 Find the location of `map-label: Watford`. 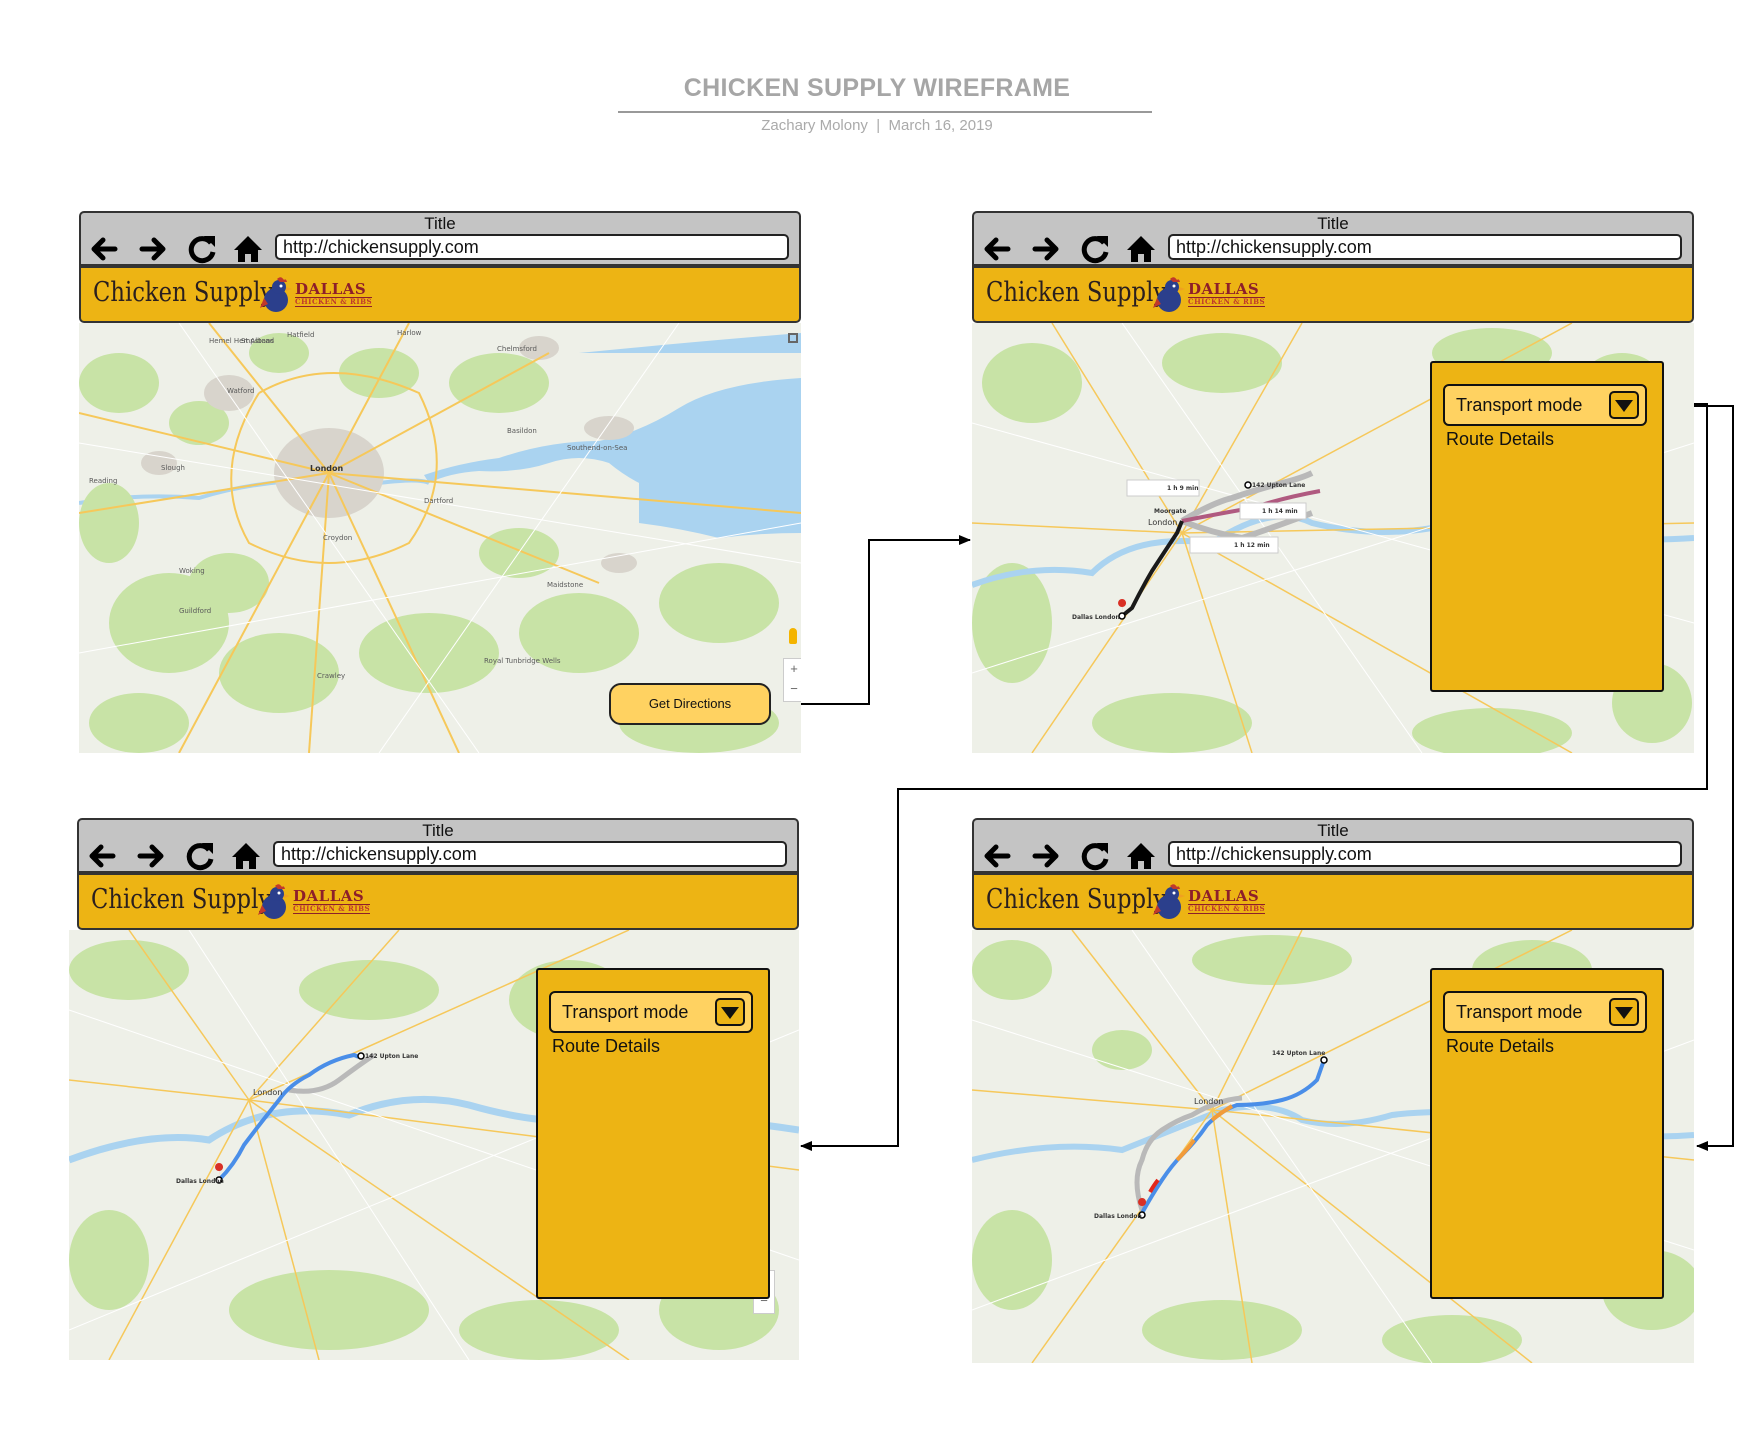

map-label: Watford is located at coordinates (240, 391).